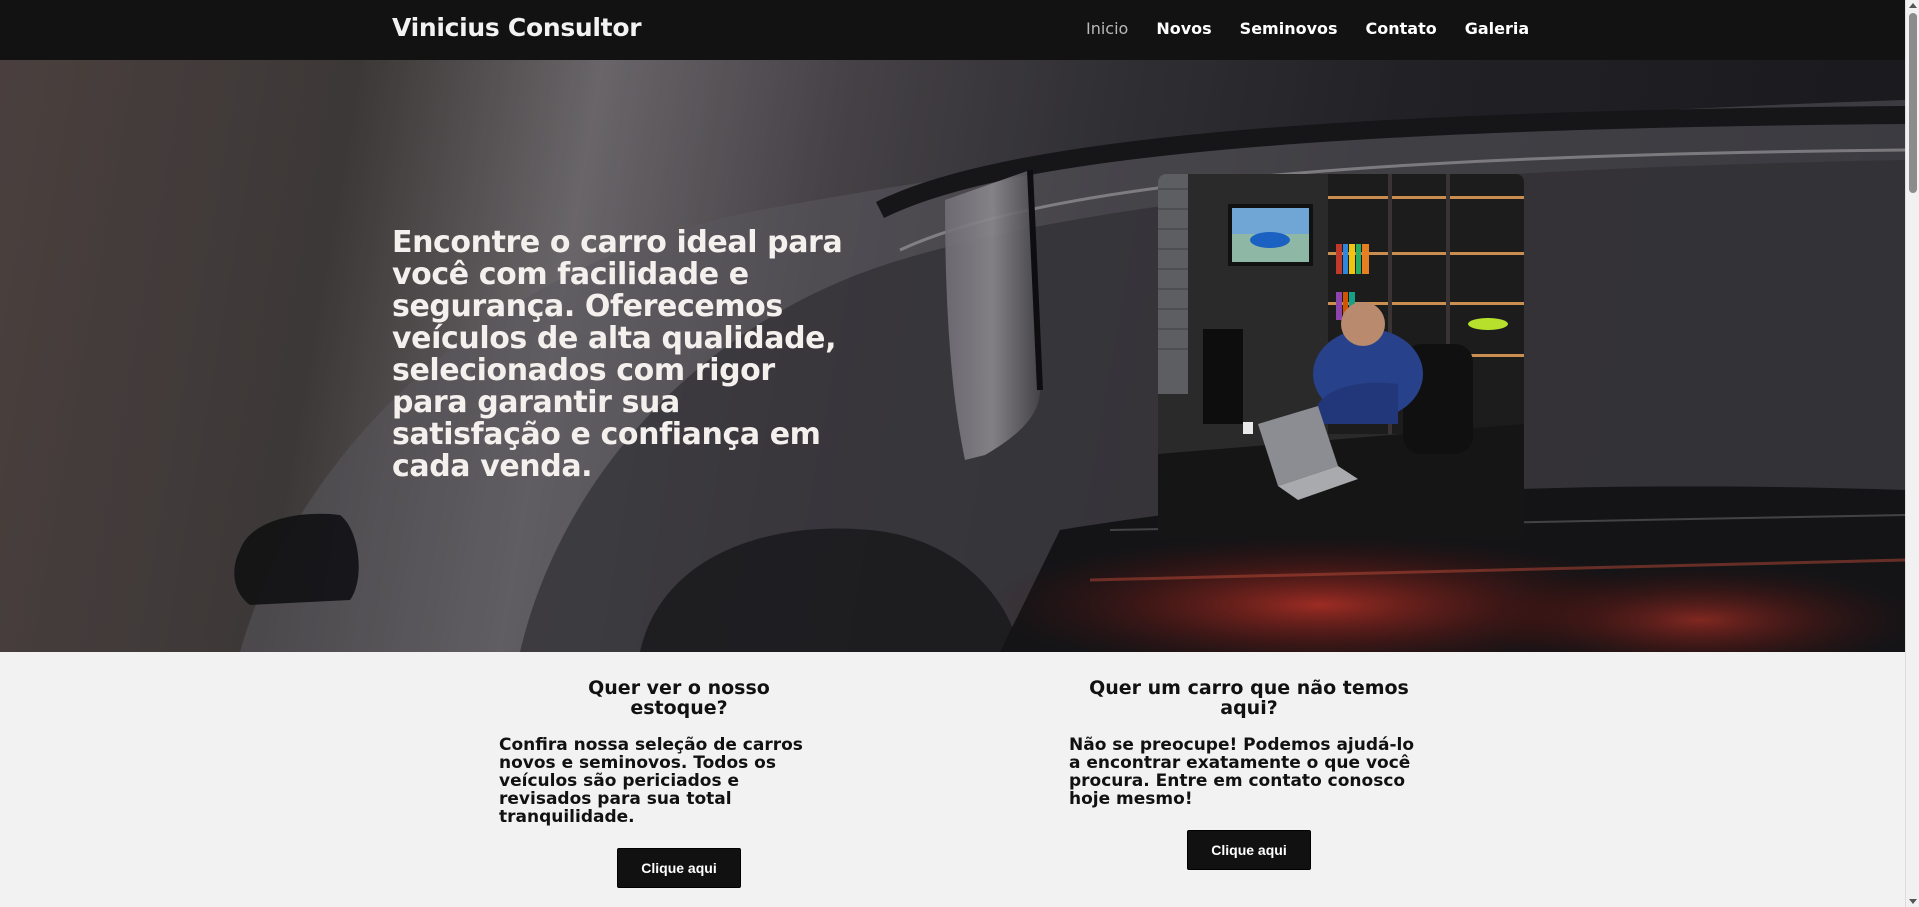 The width and height of the screenshot is (1919, 907). I want to click on scrollbar-thumb, so click(1913, 103).